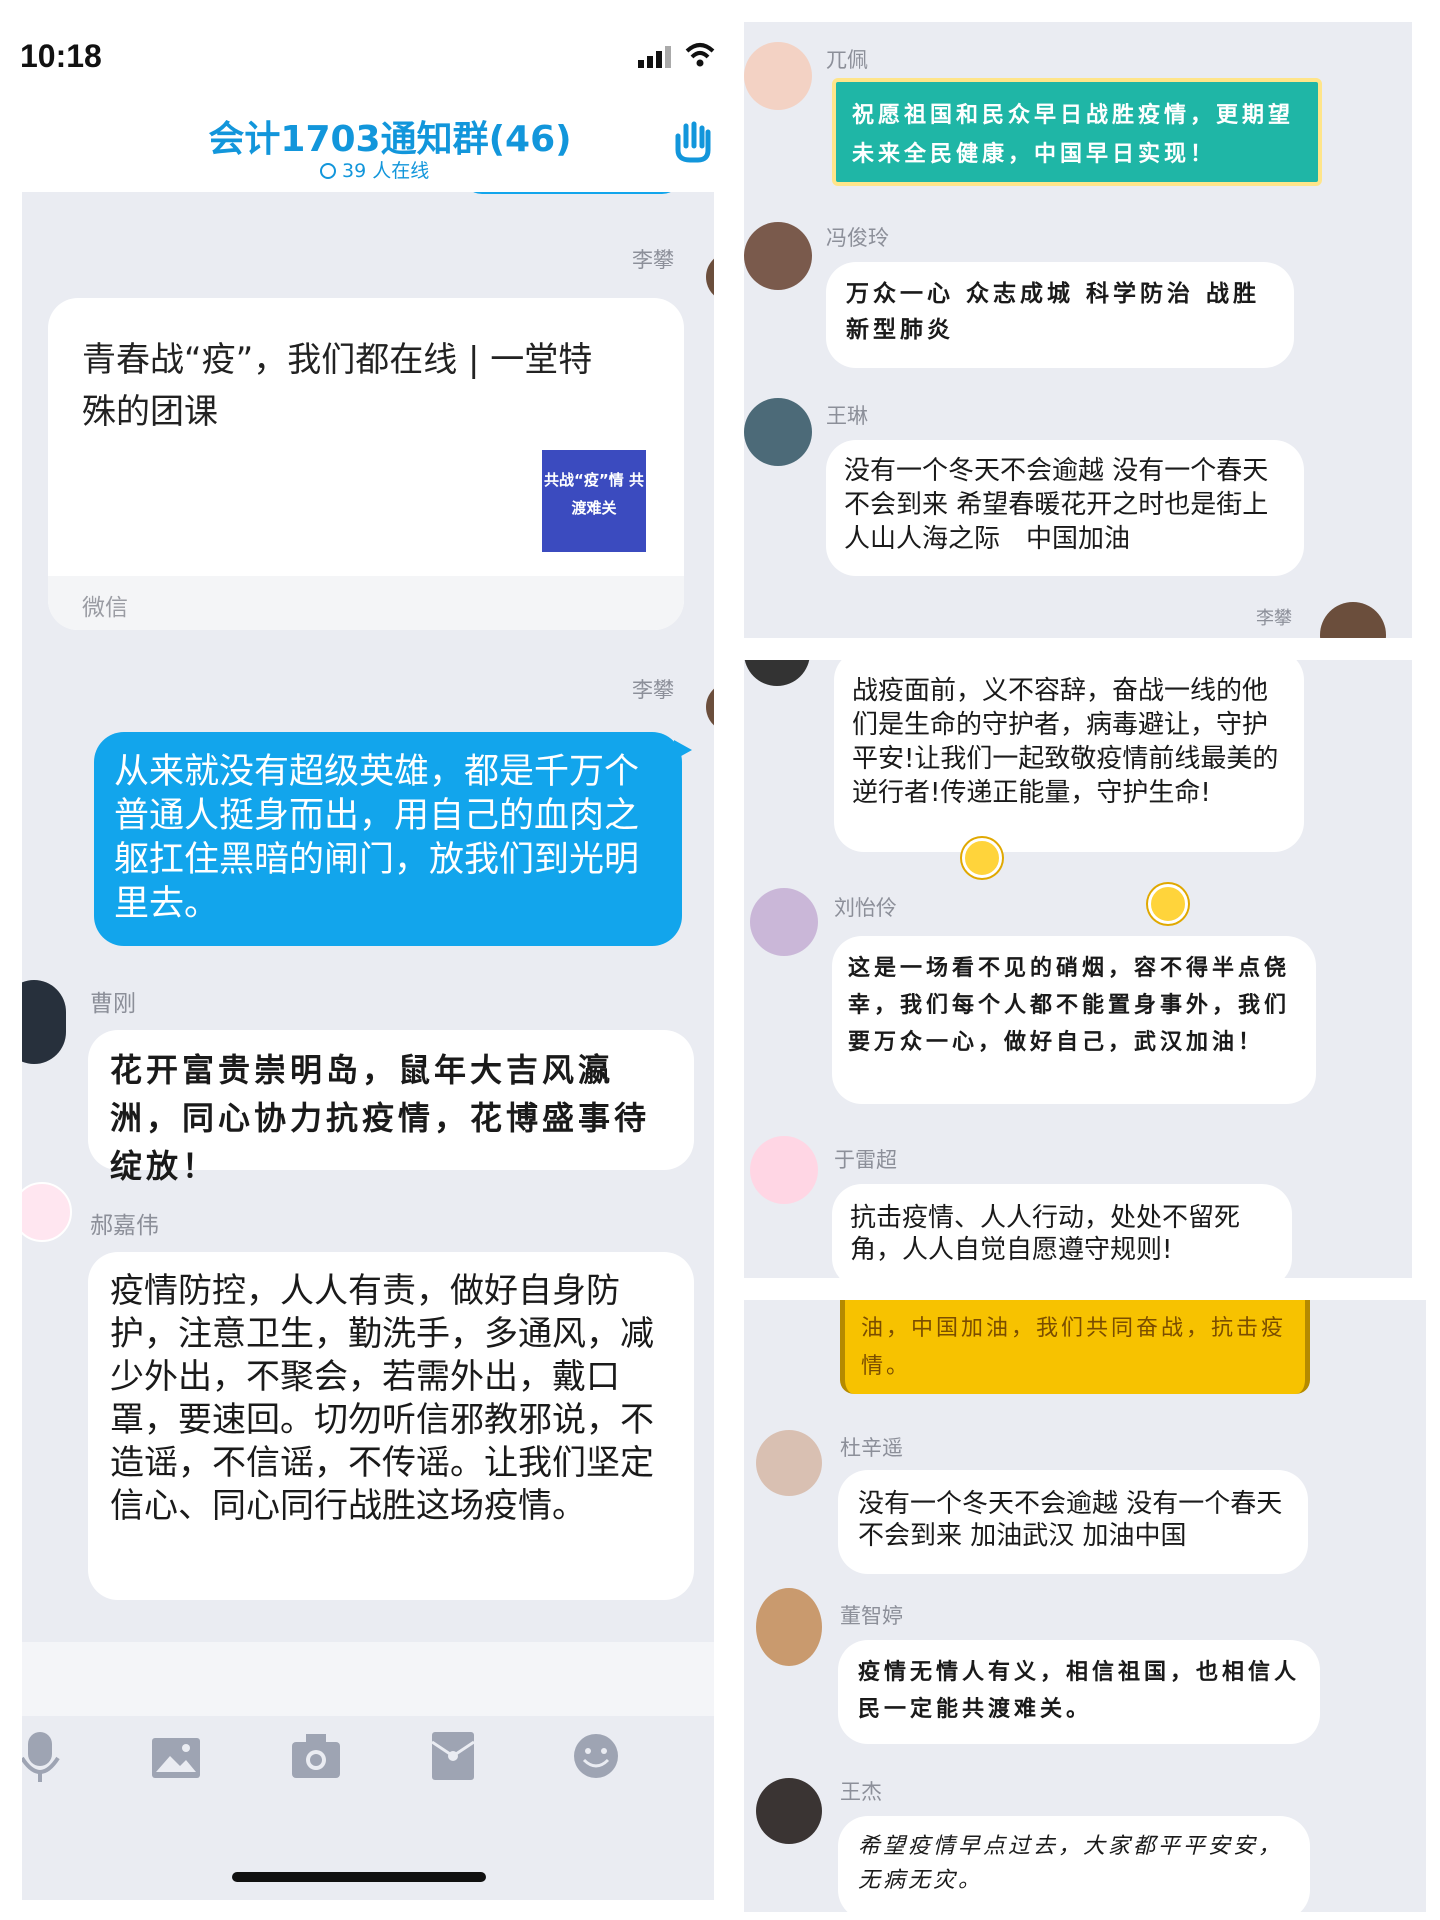 The width and height of the screenshot is (1440, 1920). What do you see at coordinates (857, 238) in the screenshot?
I see `sender-name: 冯俊玲` at bounding box center [857, 238].